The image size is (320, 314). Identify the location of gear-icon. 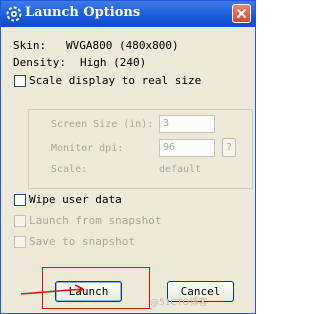
(14, 14).